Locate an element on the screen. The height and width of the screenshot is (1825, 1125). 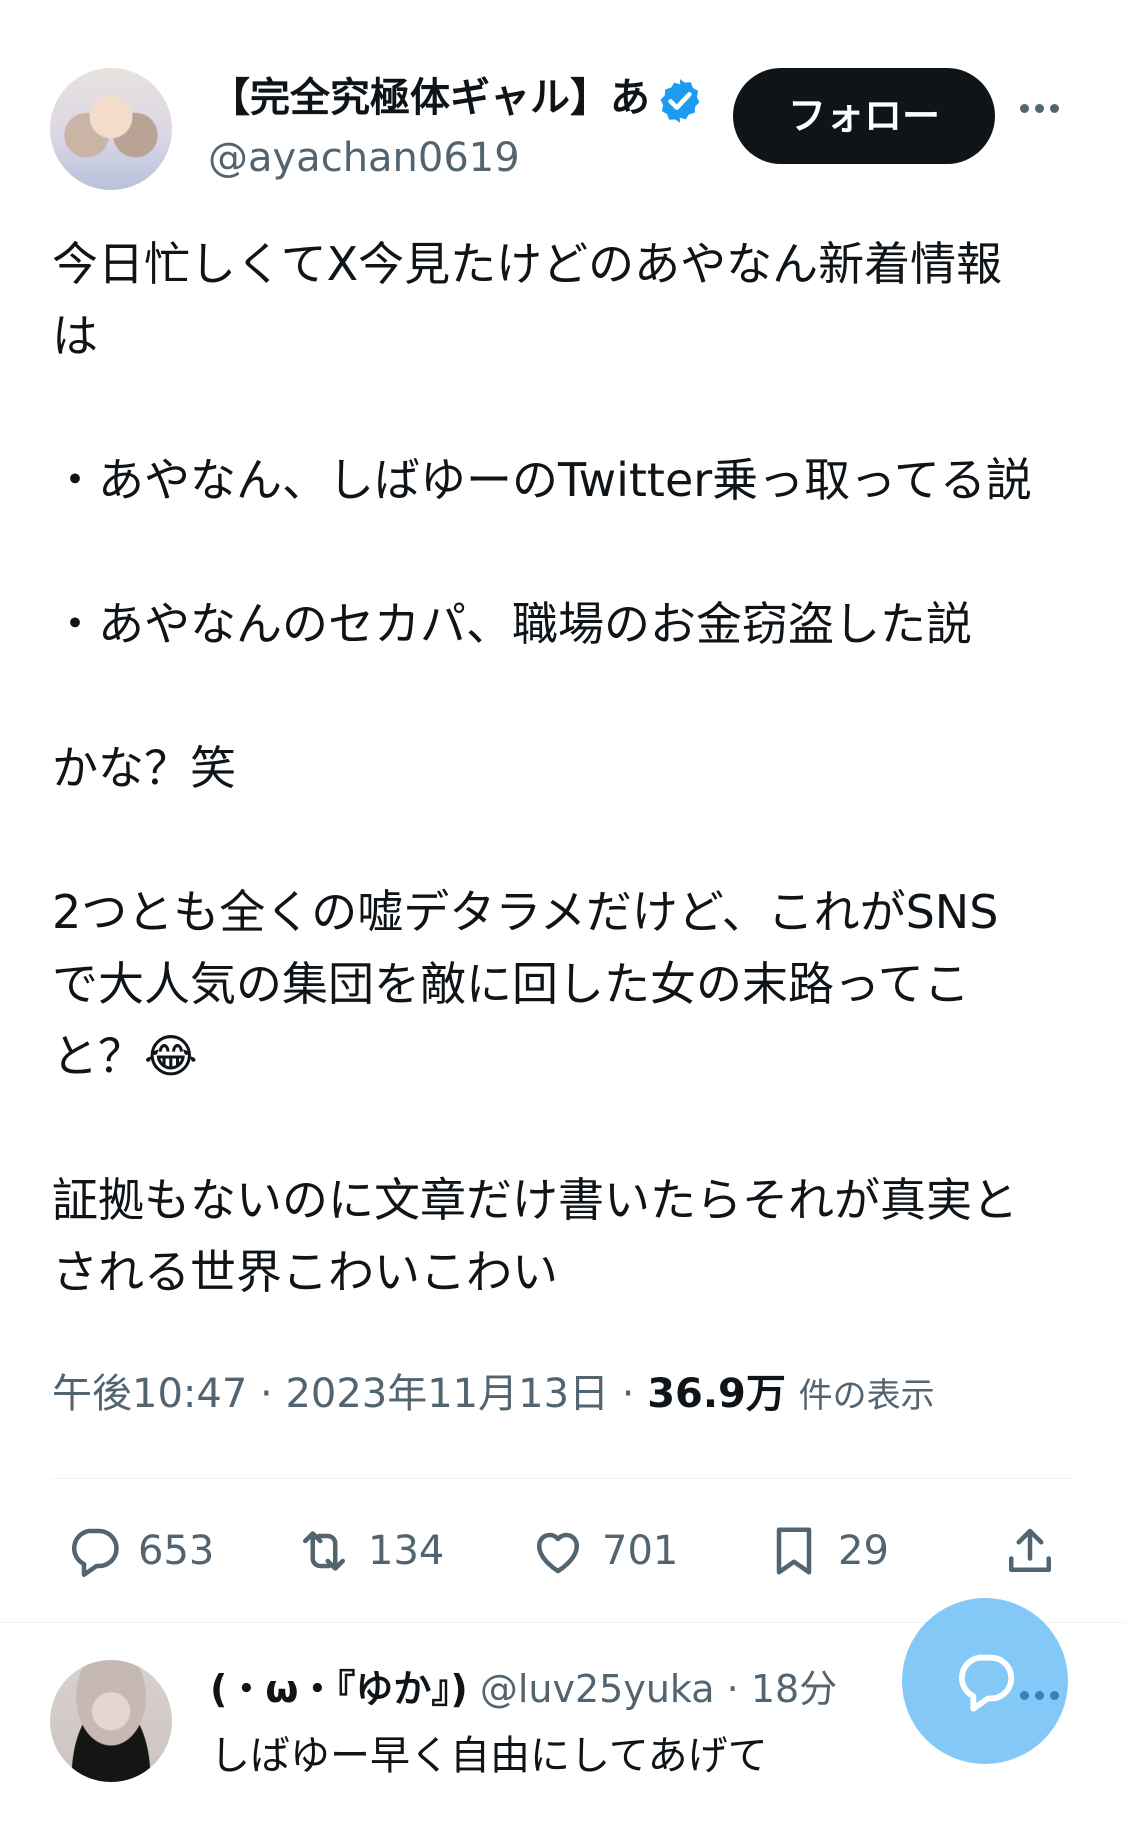
reply-time: 18分 is located at coordinates (794, 1689).